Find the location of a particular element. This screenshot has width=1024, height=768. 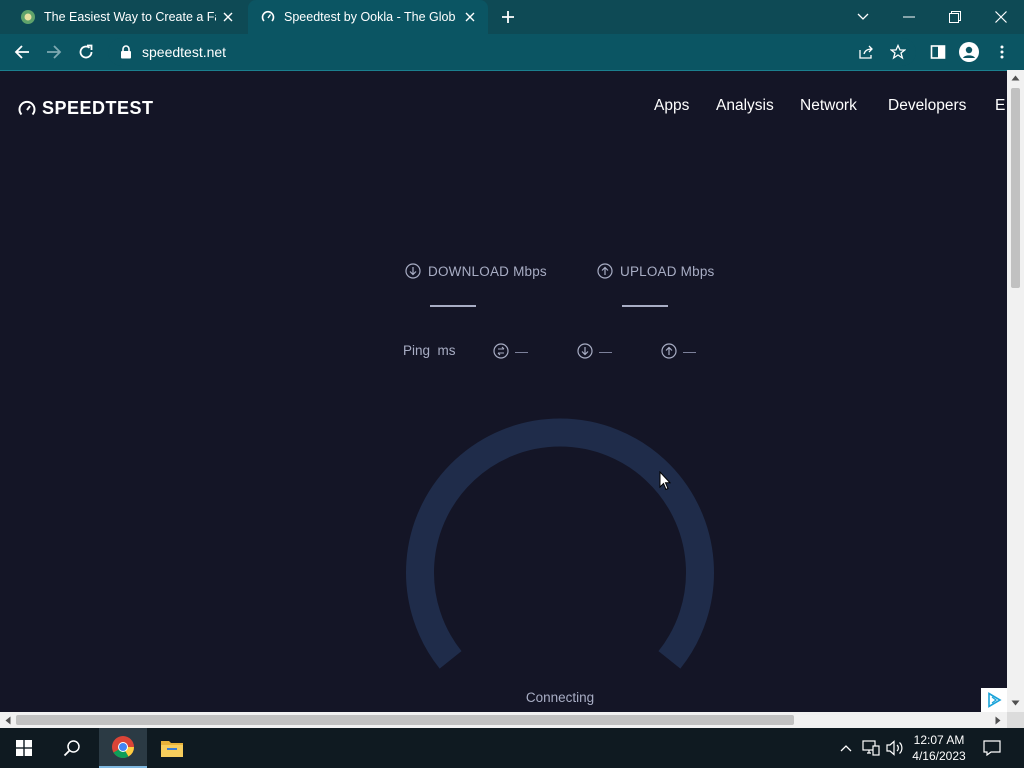

tab-search-chevron-icon is located at coordinates (863, 17).